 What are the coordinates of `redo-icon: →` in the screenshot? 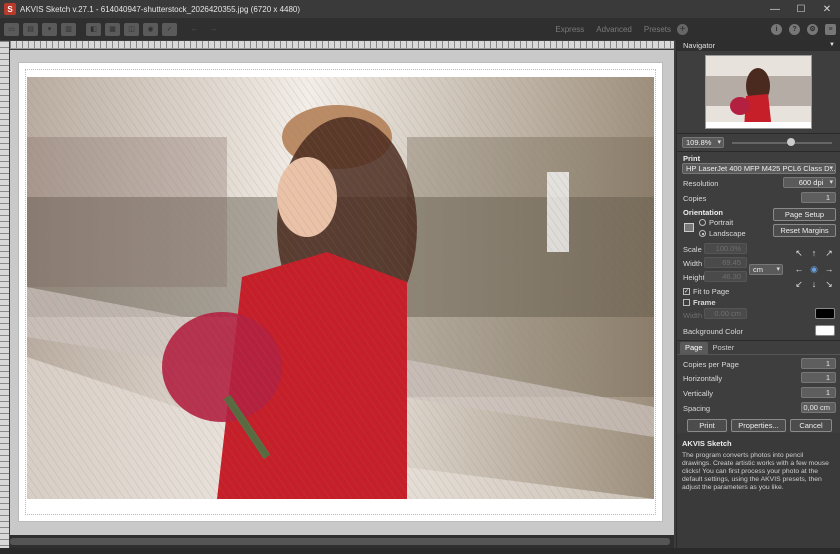 It's located at (213, 29).